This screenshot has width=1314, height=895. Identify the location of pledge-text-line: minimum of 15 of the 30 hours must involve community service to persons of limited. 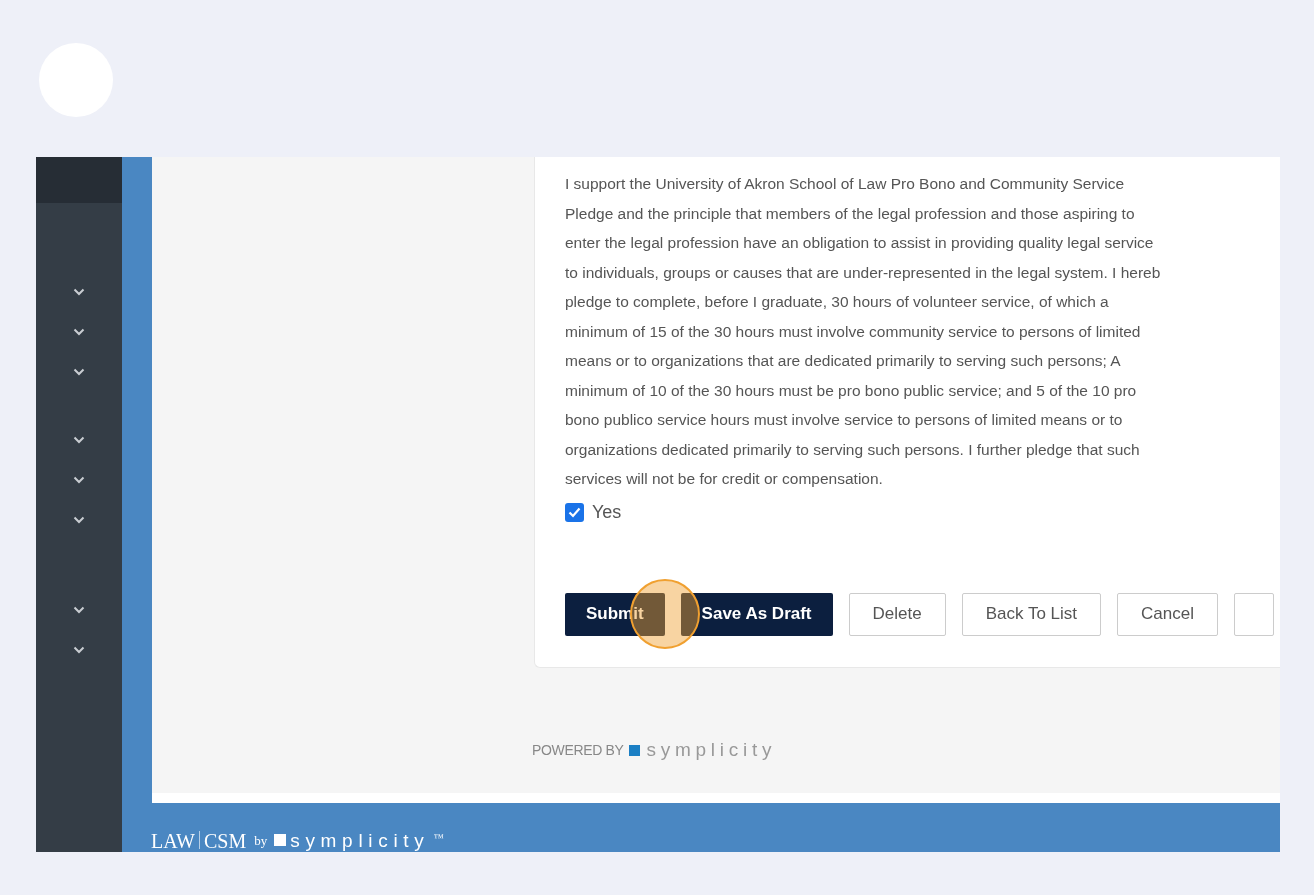
(853, 331).